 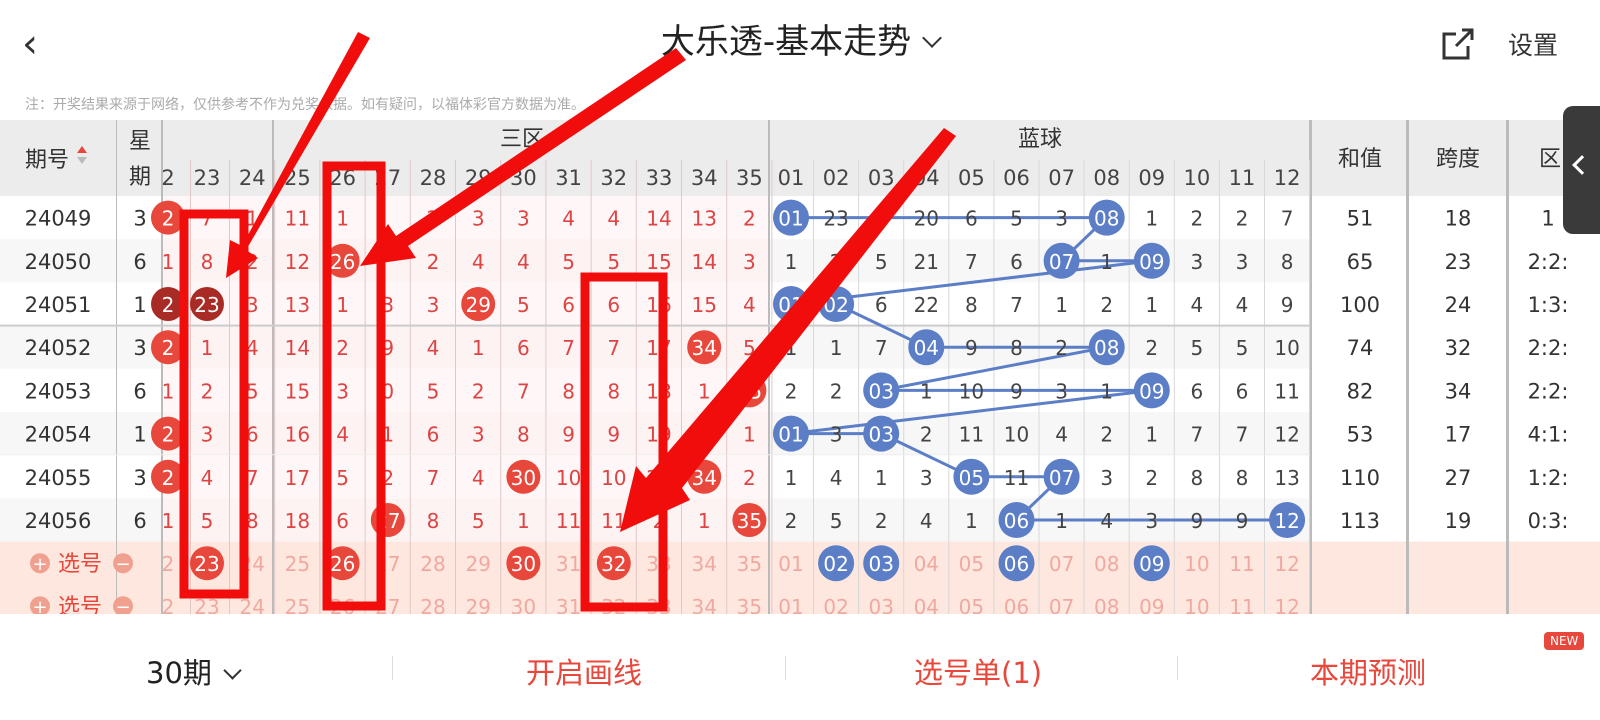 I want to click on new-badge: NEW, so click(x=1564, y=641).